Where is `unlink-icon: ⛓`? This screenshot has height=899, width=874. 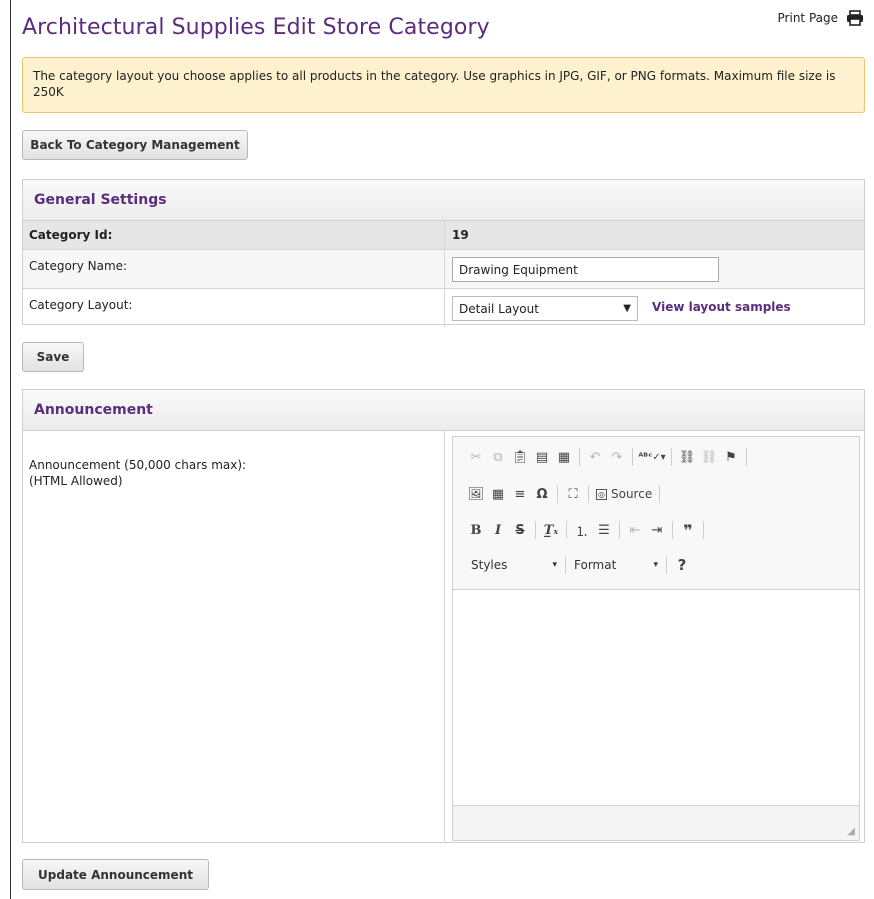 unlink-icon: ⛓ is located at coordinates (709, 457).